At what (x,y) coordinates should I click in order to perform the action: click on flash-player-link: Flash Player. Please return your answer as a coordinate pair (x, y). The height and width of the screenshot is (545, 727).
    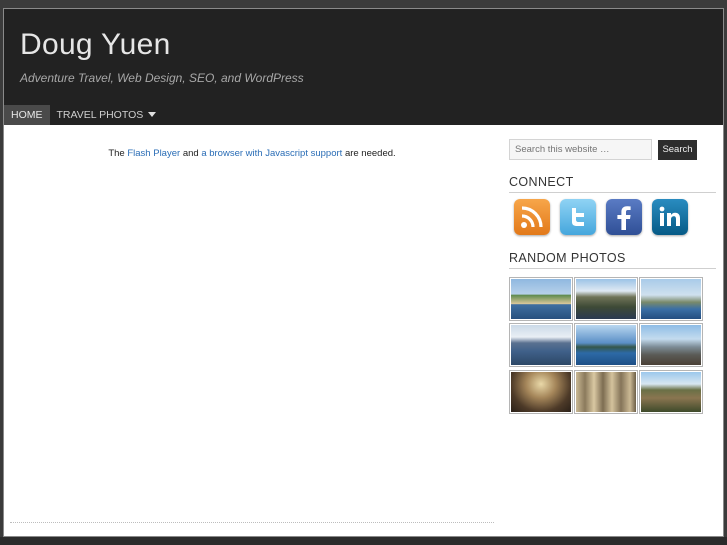
    Looking at the image, I should click on (153, 153).